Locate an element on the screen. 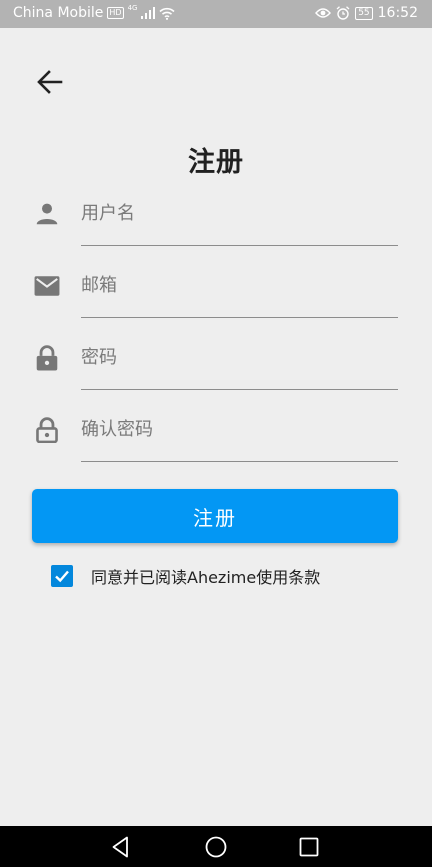 Image resolution: width=432 pixels, height=867 pixels. clock-label: 16:52 is located at coordinates (397, 13).